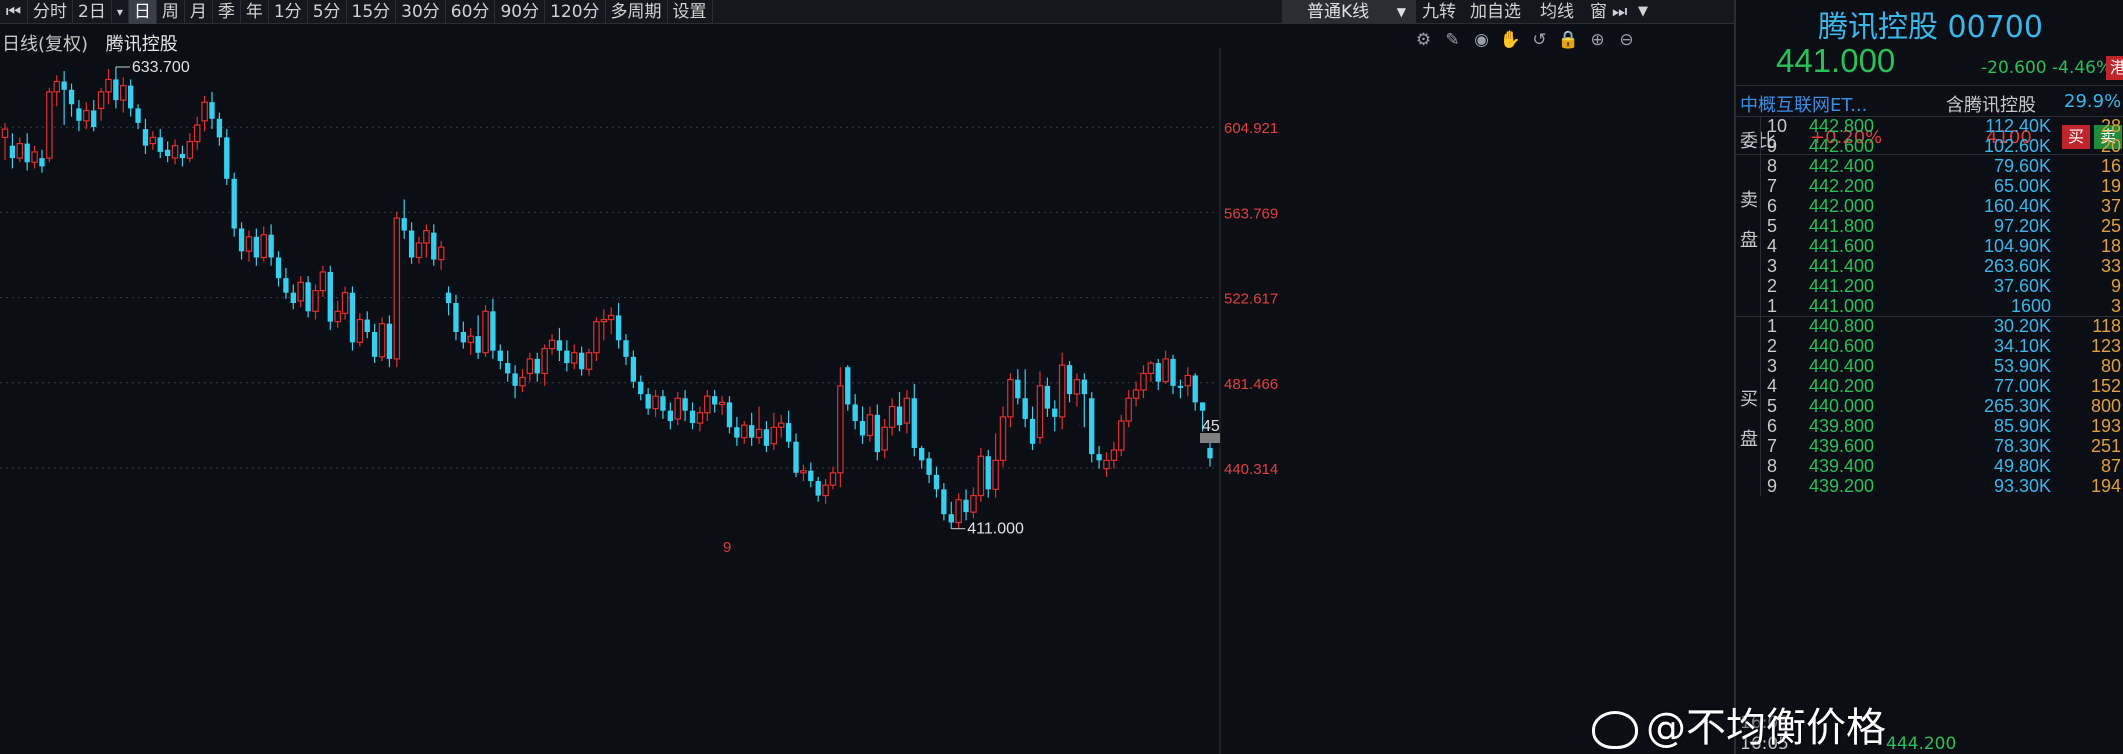 This screenshot has width=2123, height=754. Describe the element at coordinates (227, 12) in the screenshot. I see `tab-quarter: 季` at that location.